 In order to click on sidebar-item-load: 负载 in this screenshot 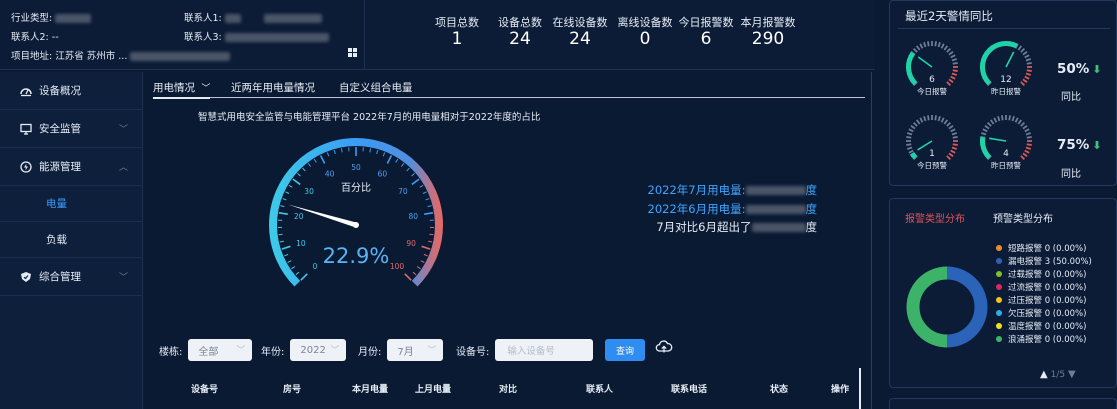, I will do `click(71, 240)`.